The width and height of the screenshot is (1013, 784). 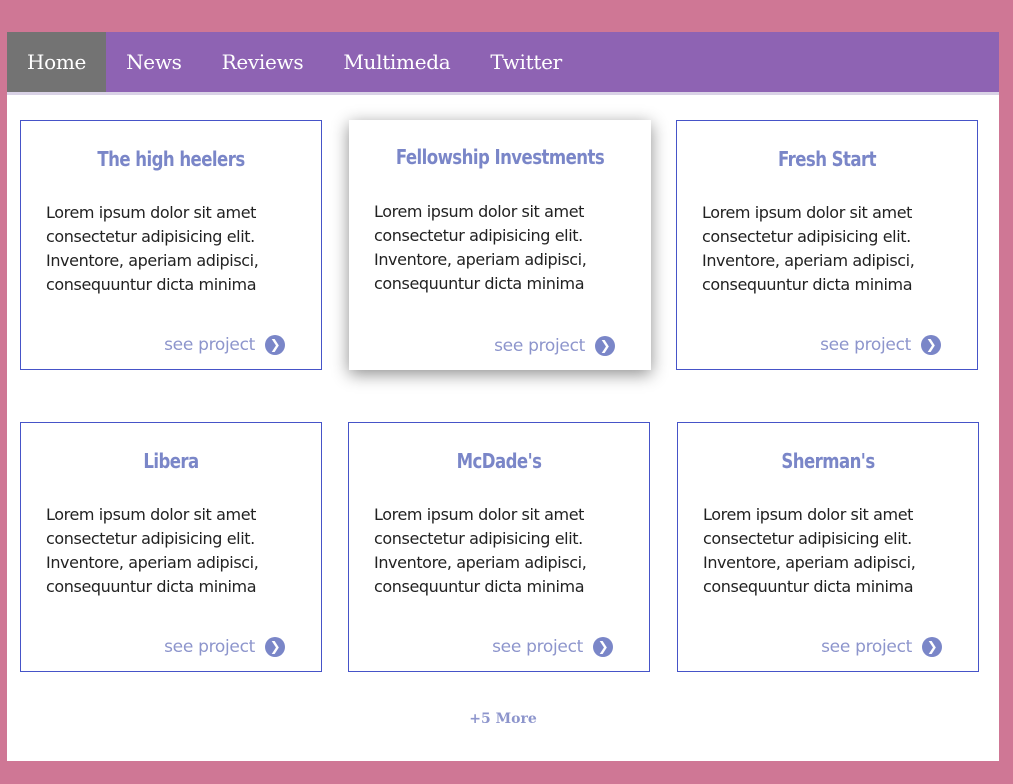 I want to click on card-title: Sherman's, so click(x=828, y=461).